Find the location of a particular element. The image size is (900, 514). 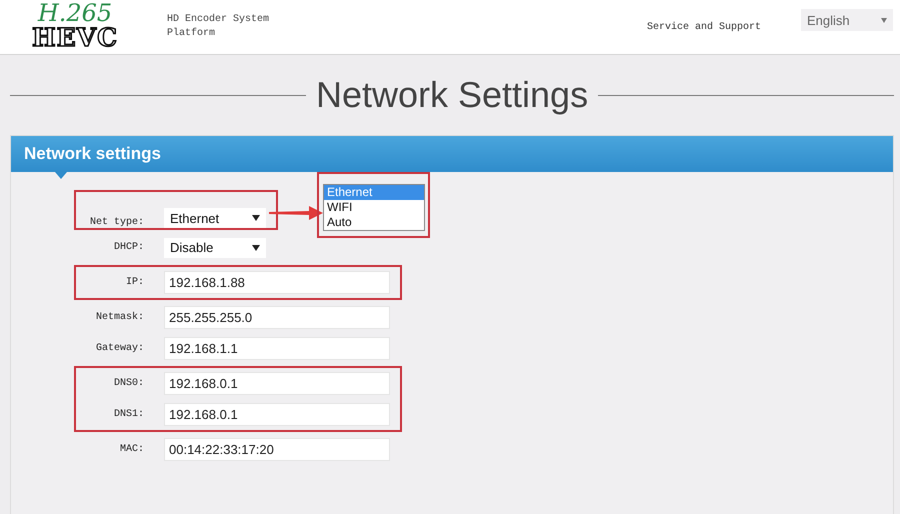

logo-text: H.265 is located at coordinates (75, 12).